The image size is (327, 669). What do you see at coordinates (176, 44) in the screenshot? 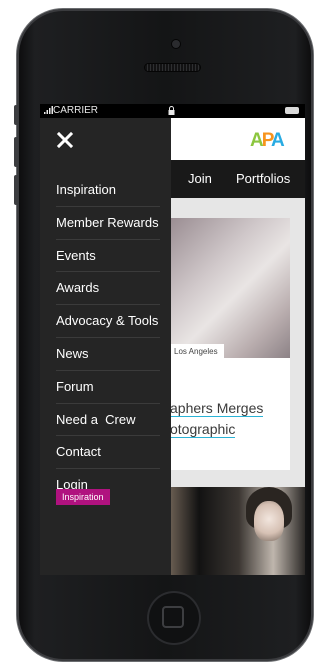
I see `front-camera` at bounding box center [176, 44].